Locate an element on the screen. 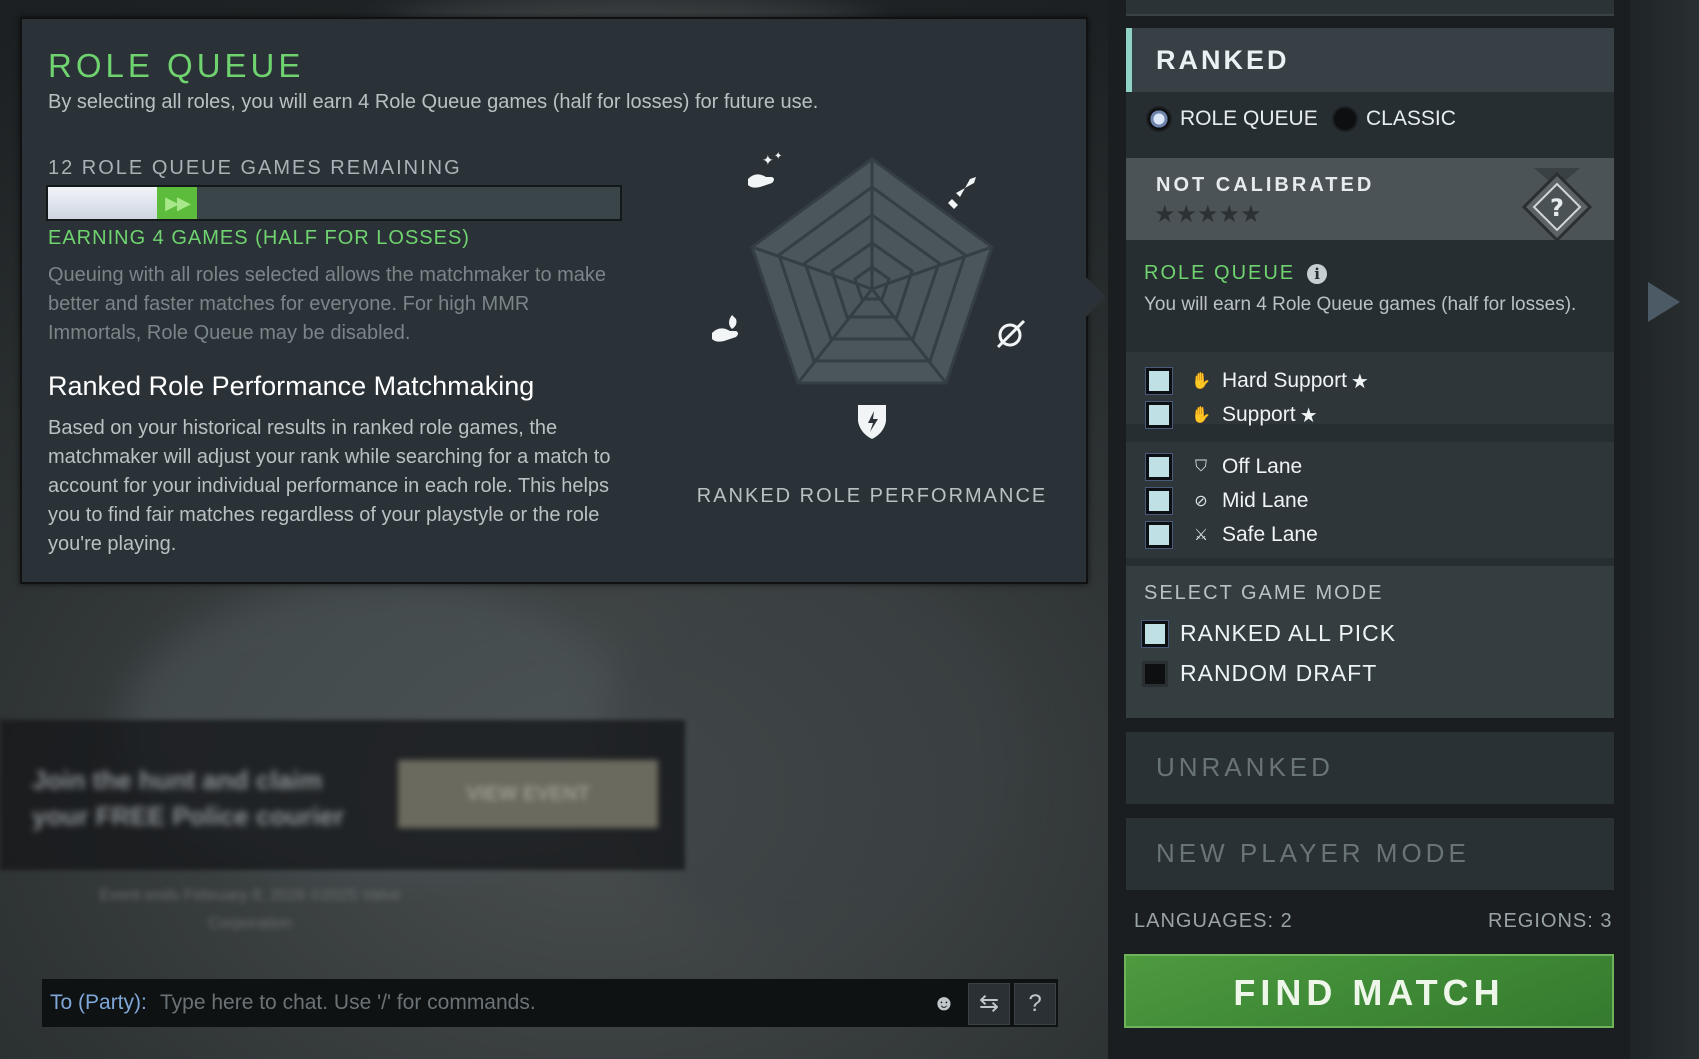  regions-count: REGIONS: 3 is located at coordinates (1550, 921).